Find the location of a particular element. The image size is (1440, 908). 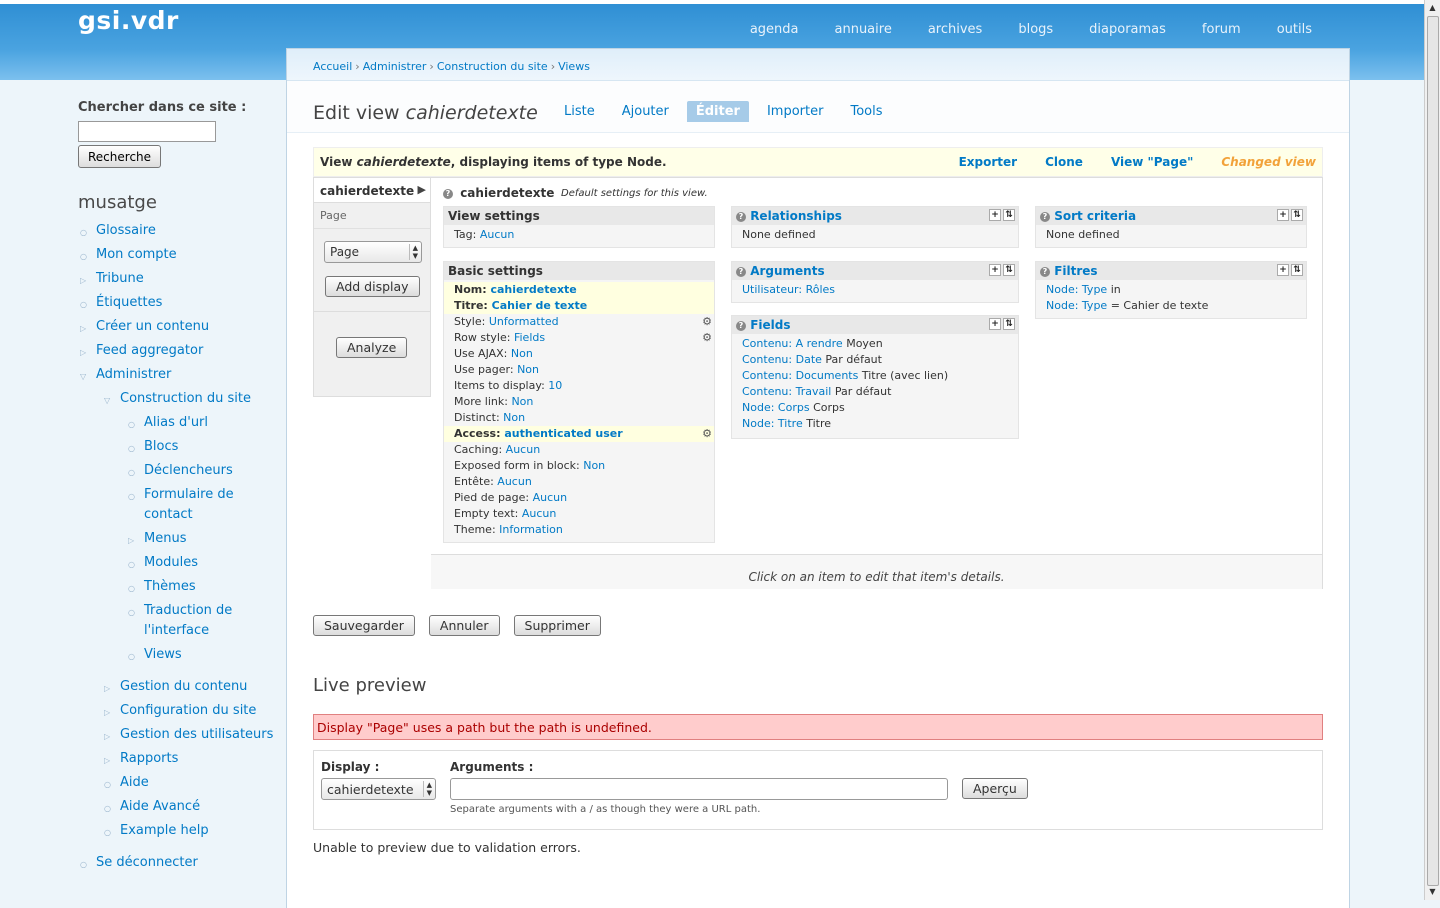

primary-link-forum: forum is located at coordinates (1221, 29).